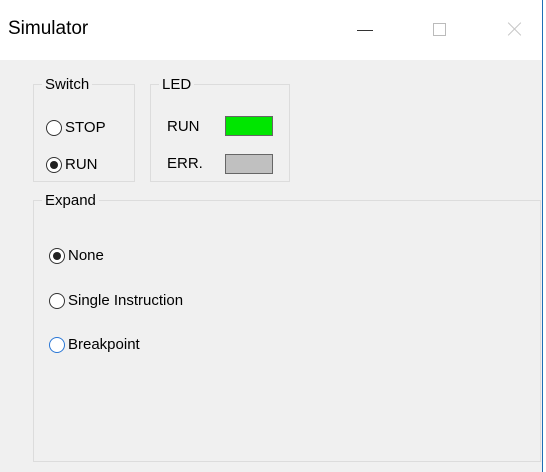  Describe the element at coordinates (70, 200) in the screenshot. I see `expand-group-legend: Expand` at that location.